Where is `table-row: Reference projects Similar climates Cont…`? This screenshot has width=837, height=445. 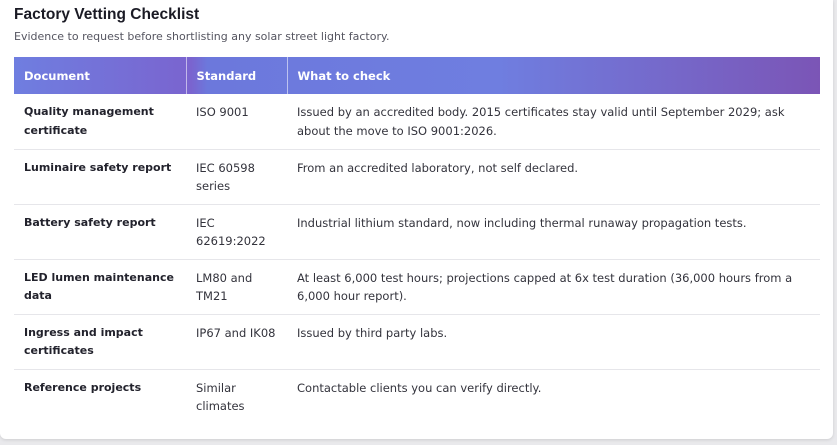 table-row: Reference projects Similar climates Cont… is located at coordinates (417, 396).